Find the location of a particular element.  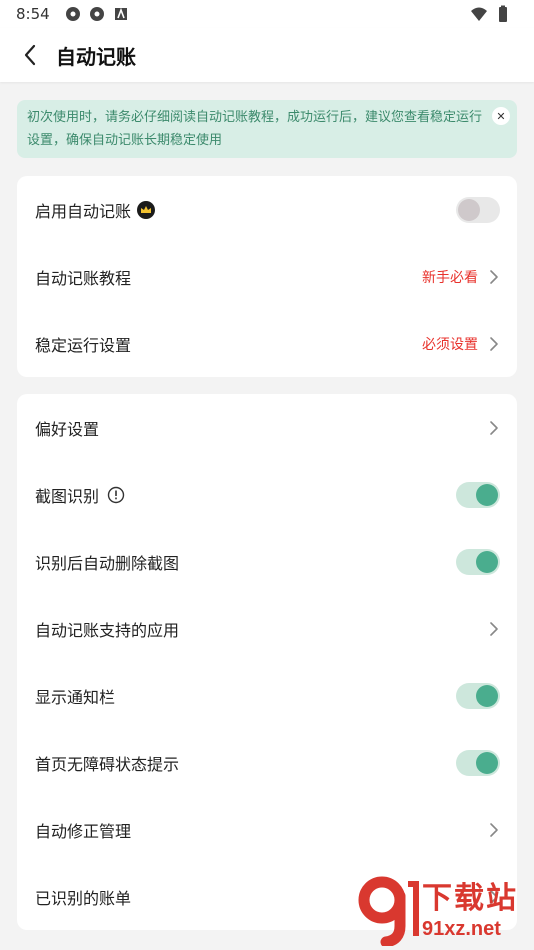

enable-auto-accounting-row: 启用自动记账 is located at coordinates (267, 209).